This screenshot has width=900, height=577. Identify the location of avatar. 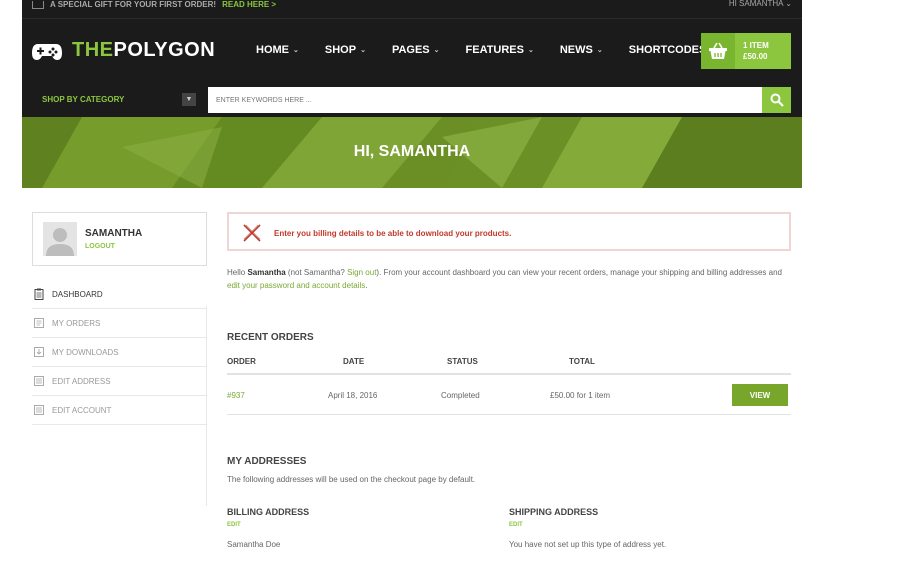
(60, 239).